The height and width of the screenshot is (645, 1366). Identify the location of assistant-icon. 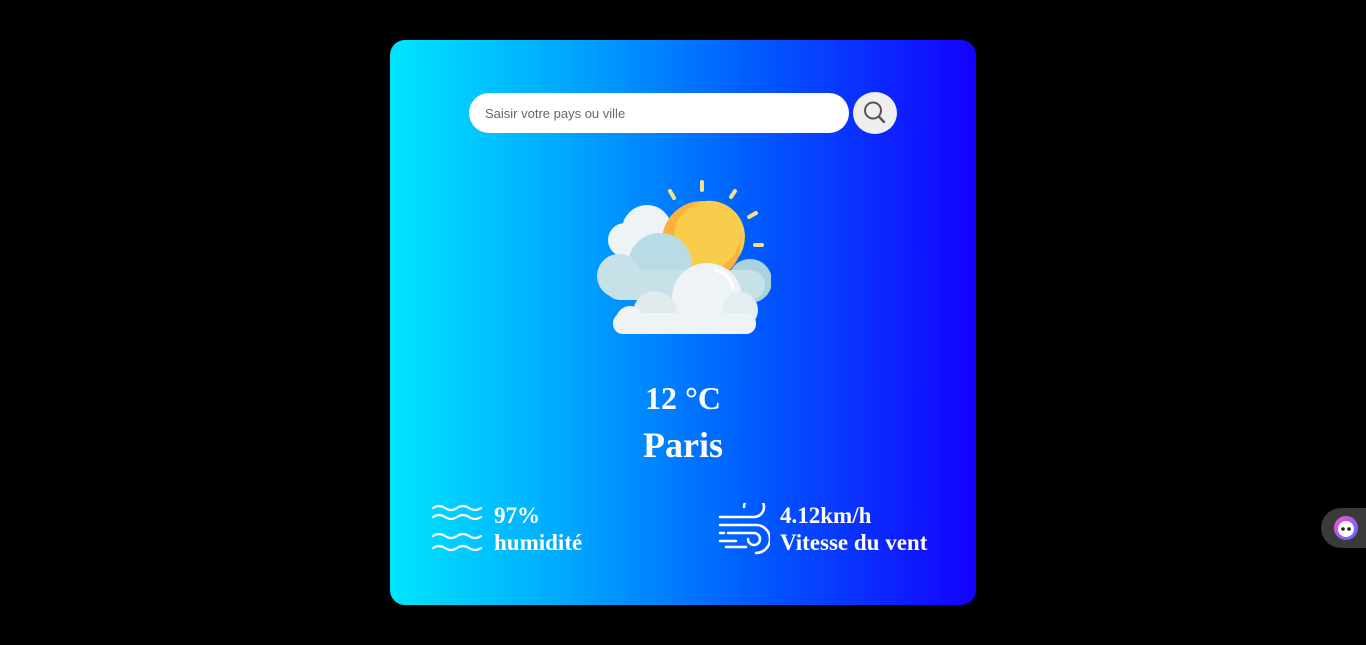
(1346, 528).